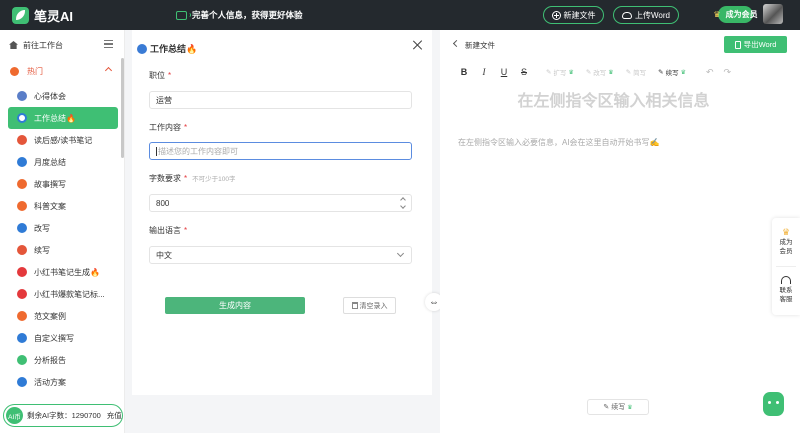 The height and width of the screenshot is (433, 800). I want to click on science-icon, so click(22, 206).